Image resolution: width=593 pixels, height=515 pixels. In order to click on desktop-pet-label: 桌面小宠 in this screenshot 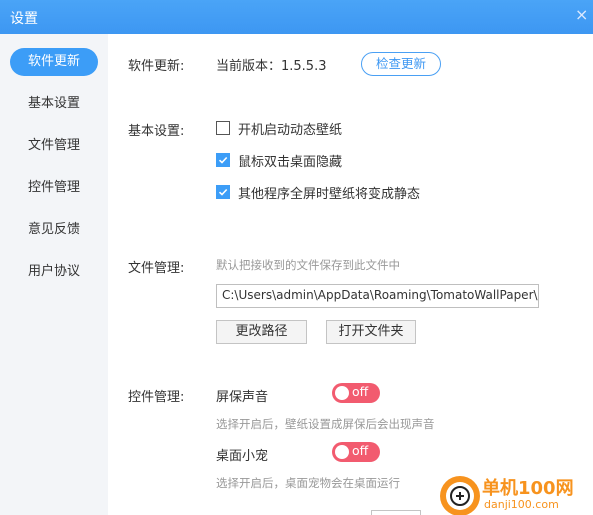, I will do `click(242, 456)`.